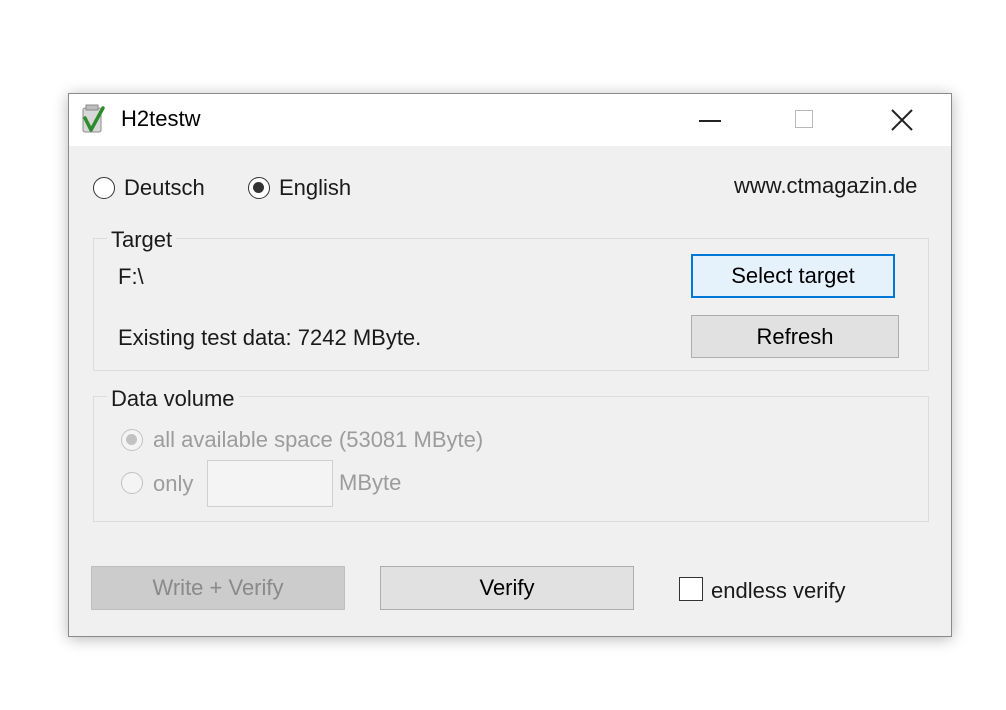 The width and height of the screenshot is (1006, 710). Describe the element at coordinates (795, 336) in the screenshot. I see `refresh-button: Refresh` at that location.